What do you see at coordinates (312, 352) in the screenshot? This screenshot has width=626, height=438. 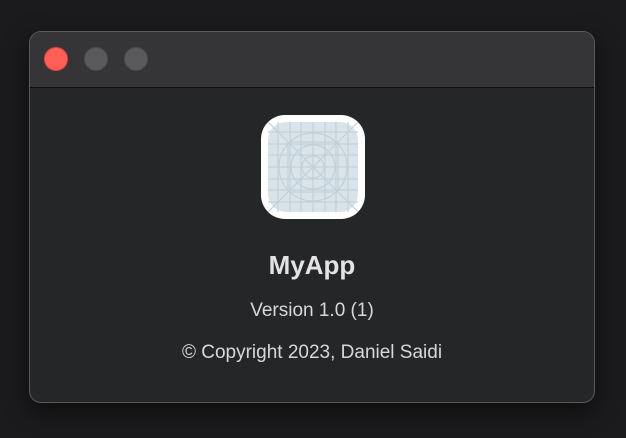 I see `copyright-label: © Copyright 2023, Daniel Saidi` at bounding box center [312, 352].